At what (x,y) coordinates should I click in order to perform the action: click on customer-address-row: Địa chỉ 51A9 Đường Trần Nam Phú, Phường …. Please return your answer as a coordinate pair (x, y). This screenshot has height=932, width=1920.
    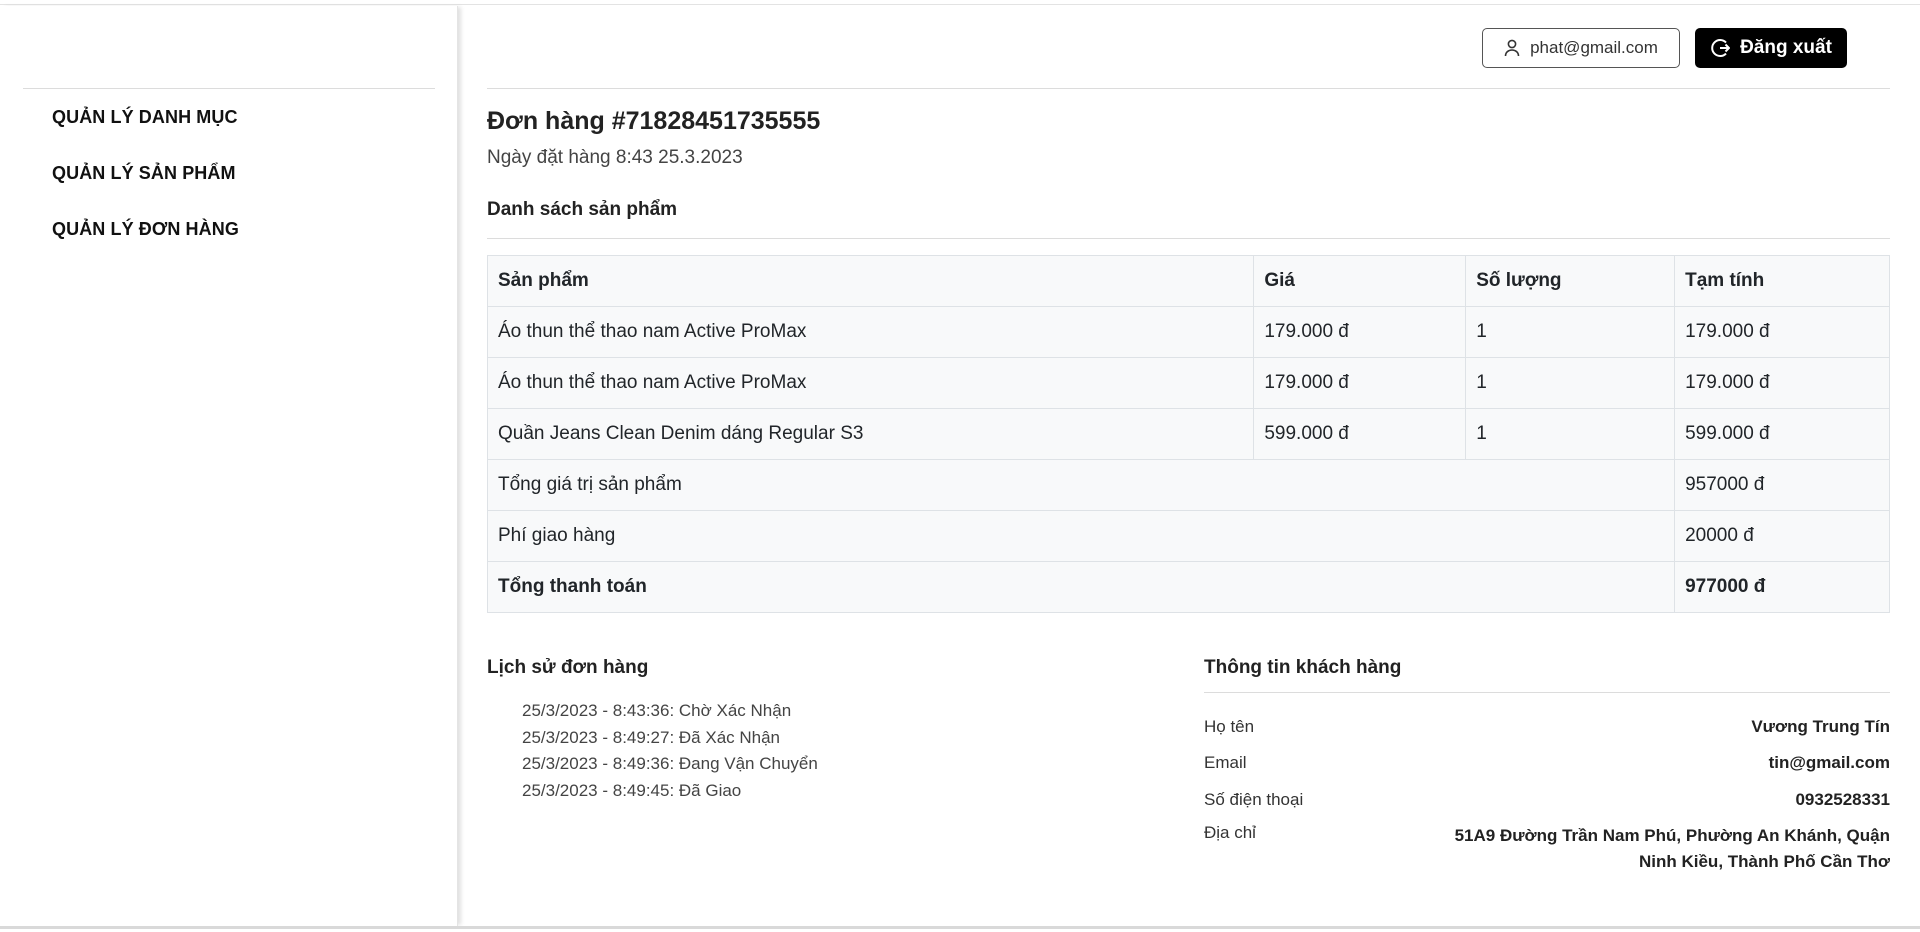
    Looking at the image, I should click on (1547, 849).